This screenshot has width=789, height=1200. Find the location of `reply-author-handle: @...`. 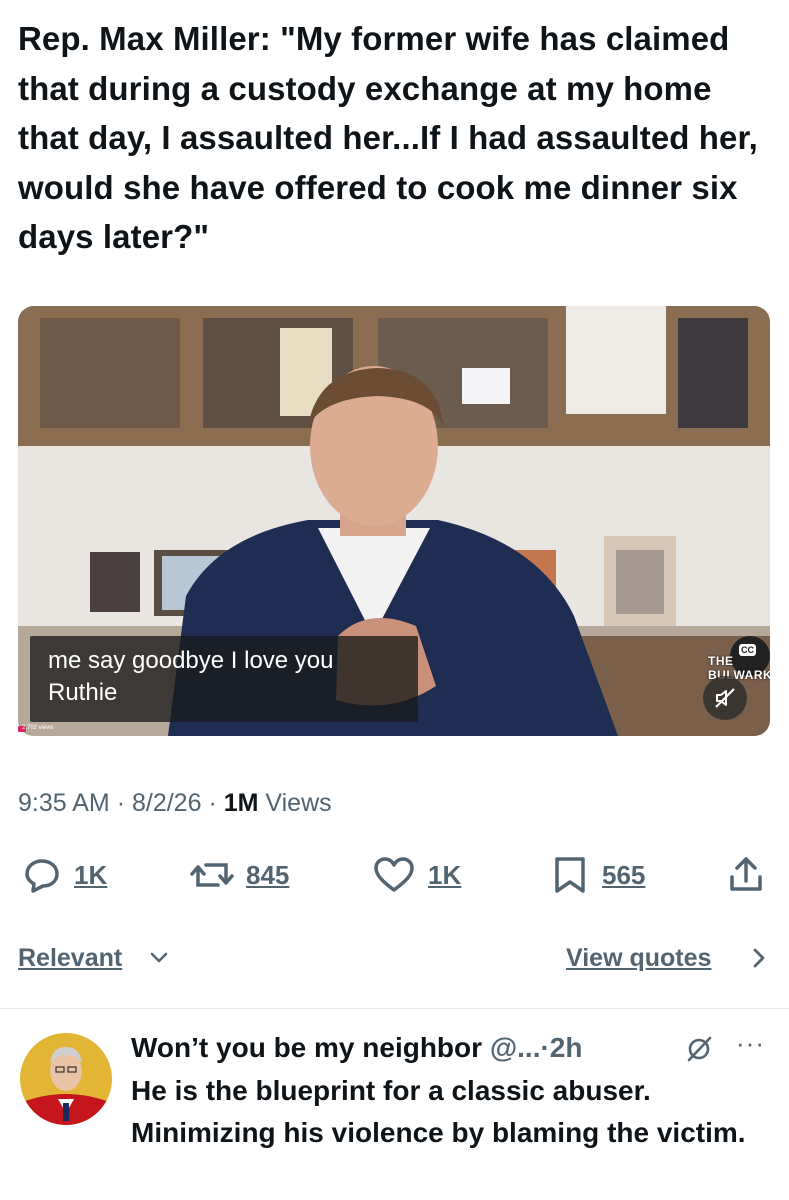

reply-author-handle: @... is located at coordinates (515, 1047).